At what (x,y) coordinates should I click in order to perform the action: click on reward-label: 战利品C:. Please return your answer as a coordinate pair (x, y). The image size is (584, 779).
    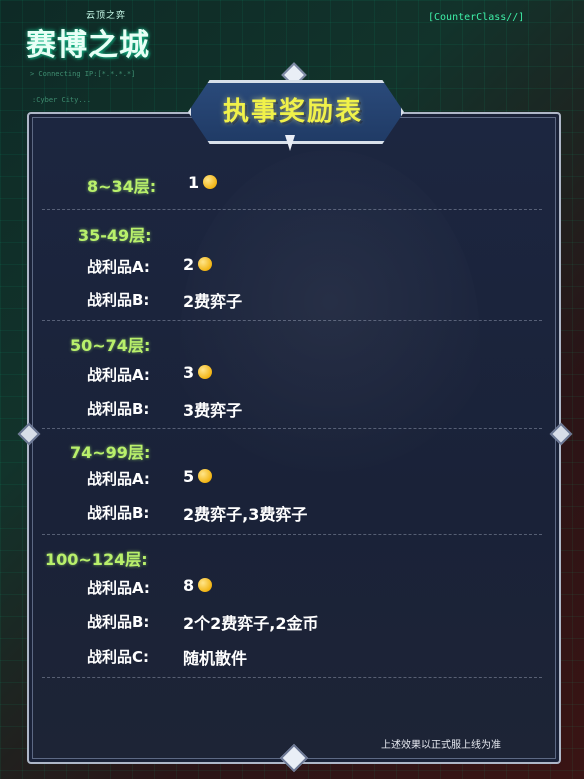
    Looking at the image, I should click on (118, 657).